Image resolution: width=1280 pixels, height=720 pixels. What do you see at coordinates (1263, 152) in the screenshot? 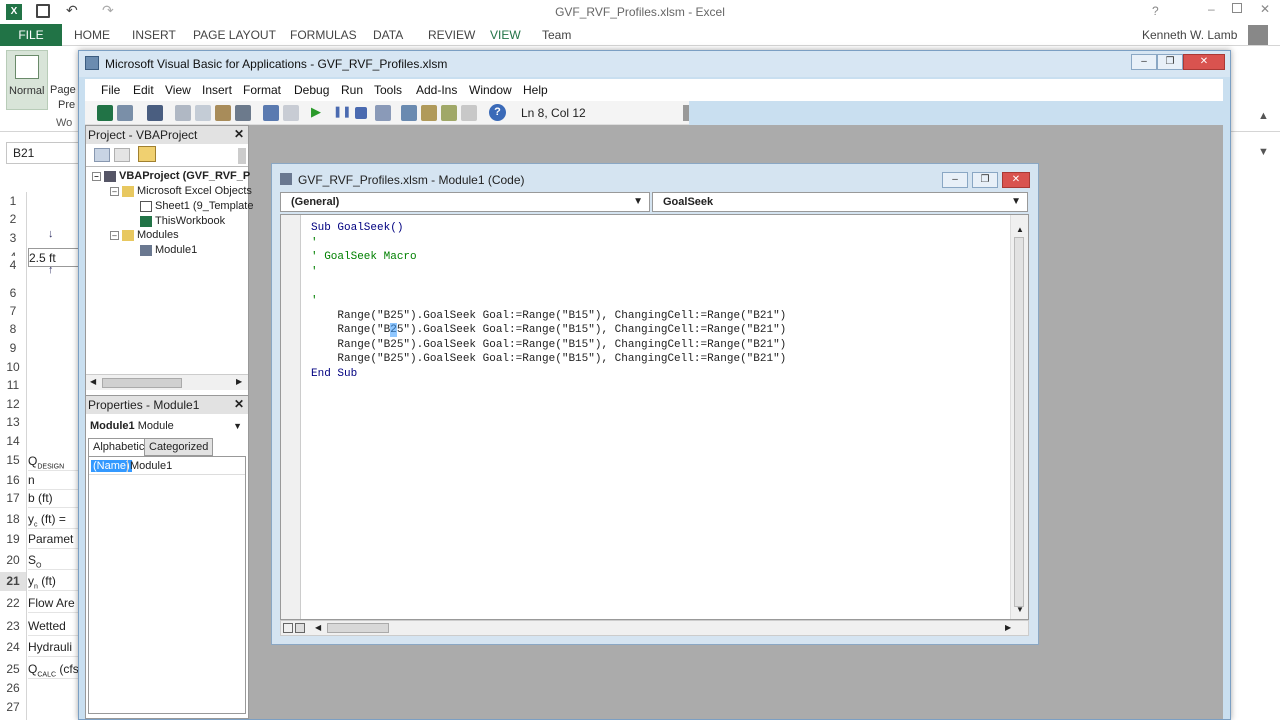
I see `formula-bar-expand-icon: ▼` at bounding box center [1263, 152].